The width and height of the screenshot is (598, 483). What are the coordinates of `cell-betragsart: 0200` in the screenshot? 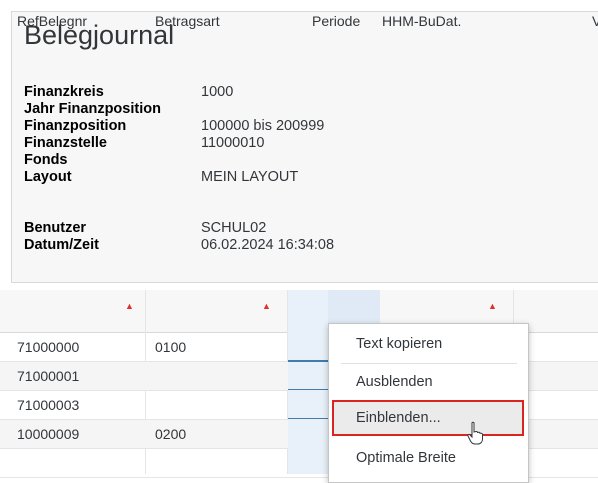 It's located at (171, 434).